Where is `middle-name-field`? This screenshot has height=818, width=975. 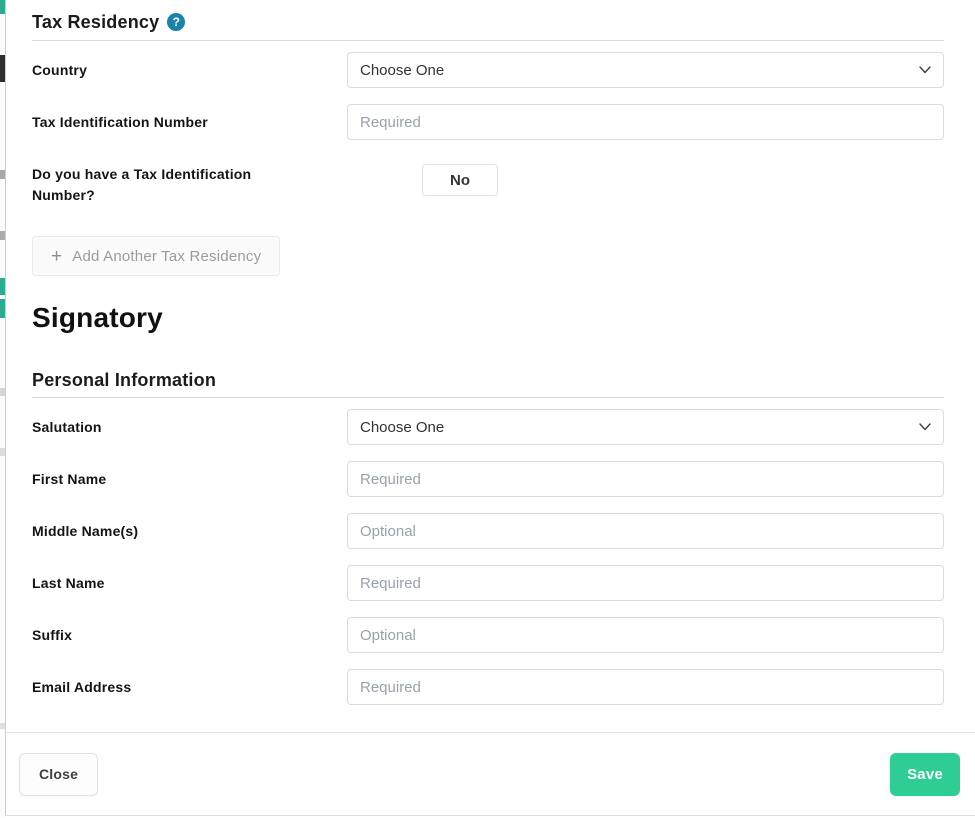
middle-name-field is located at coordinates (645, 531).